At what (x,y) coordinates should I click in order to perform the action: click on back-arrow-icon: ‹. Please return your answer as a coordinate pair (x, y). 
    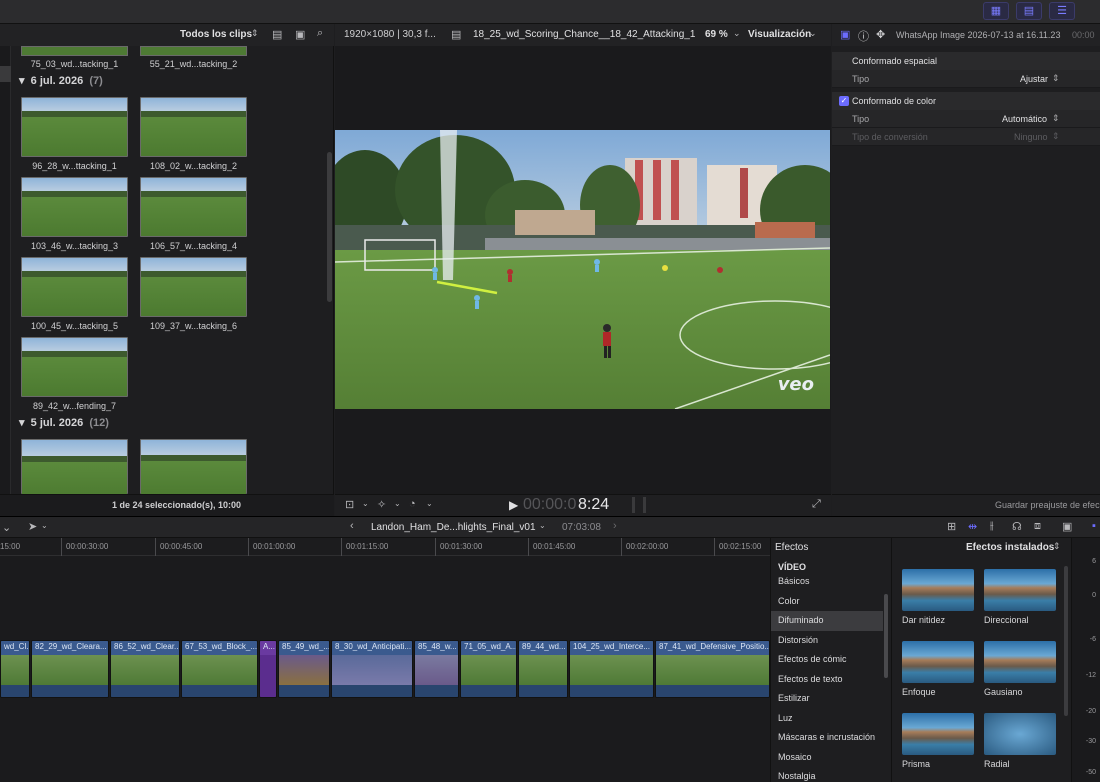
    Looking at the image, I should click on (352, 526).